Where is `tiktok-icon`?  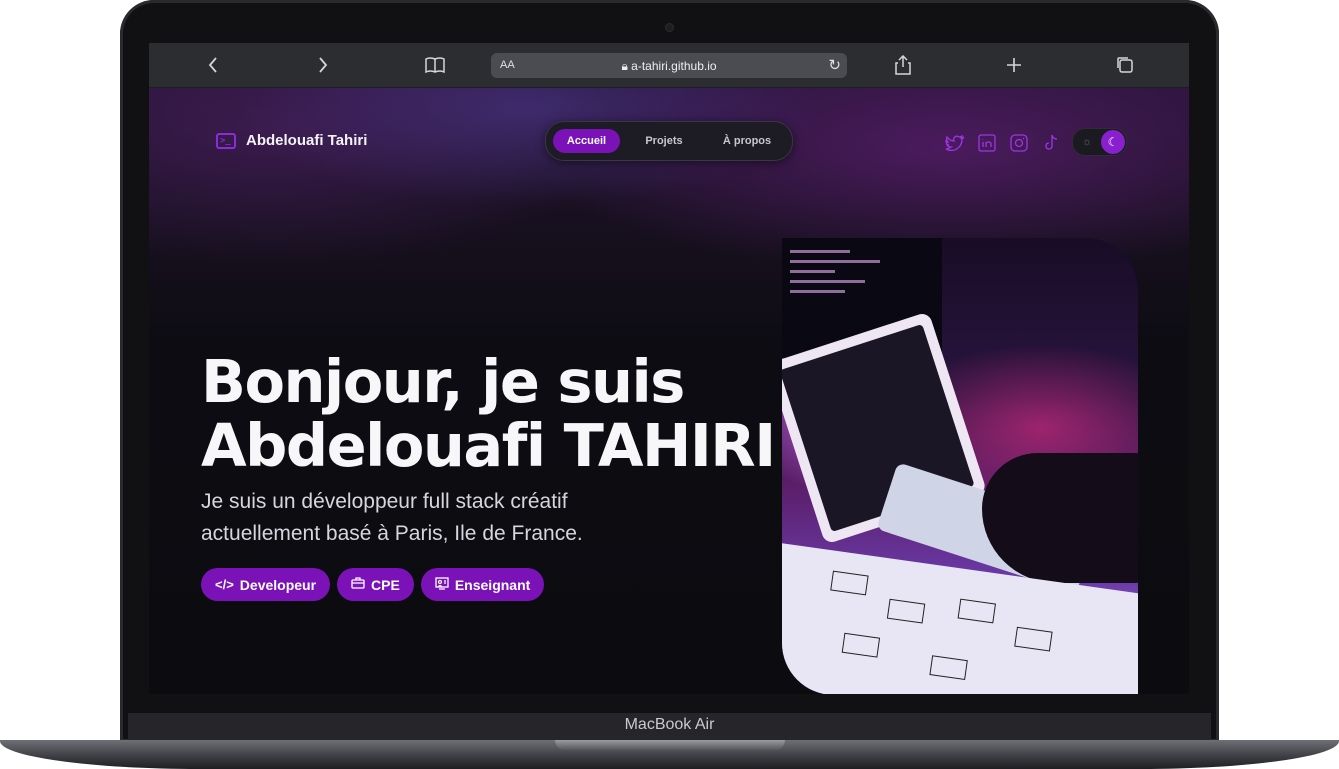 tiktok-icon is located at coordinates (1050, 142).